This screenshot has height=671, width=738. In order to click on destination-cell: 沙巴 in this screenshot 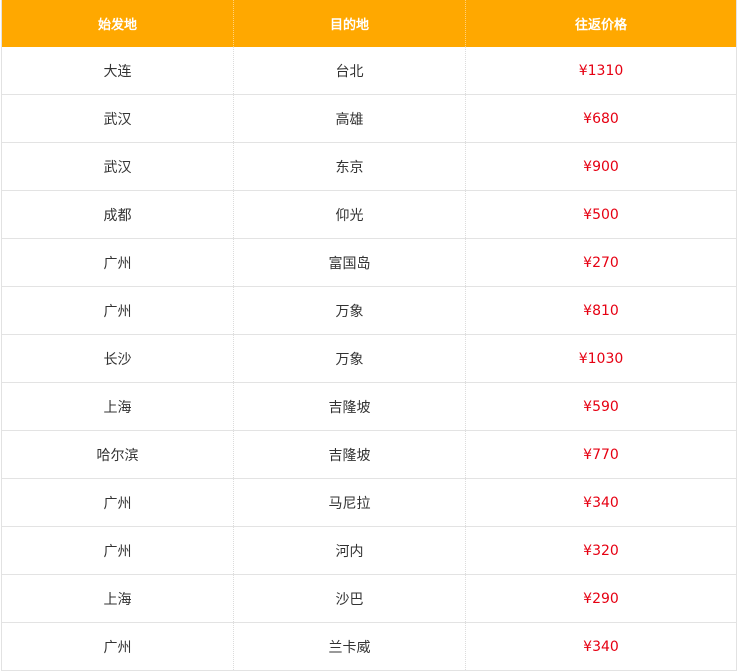, I will do `click(350, 598)`.